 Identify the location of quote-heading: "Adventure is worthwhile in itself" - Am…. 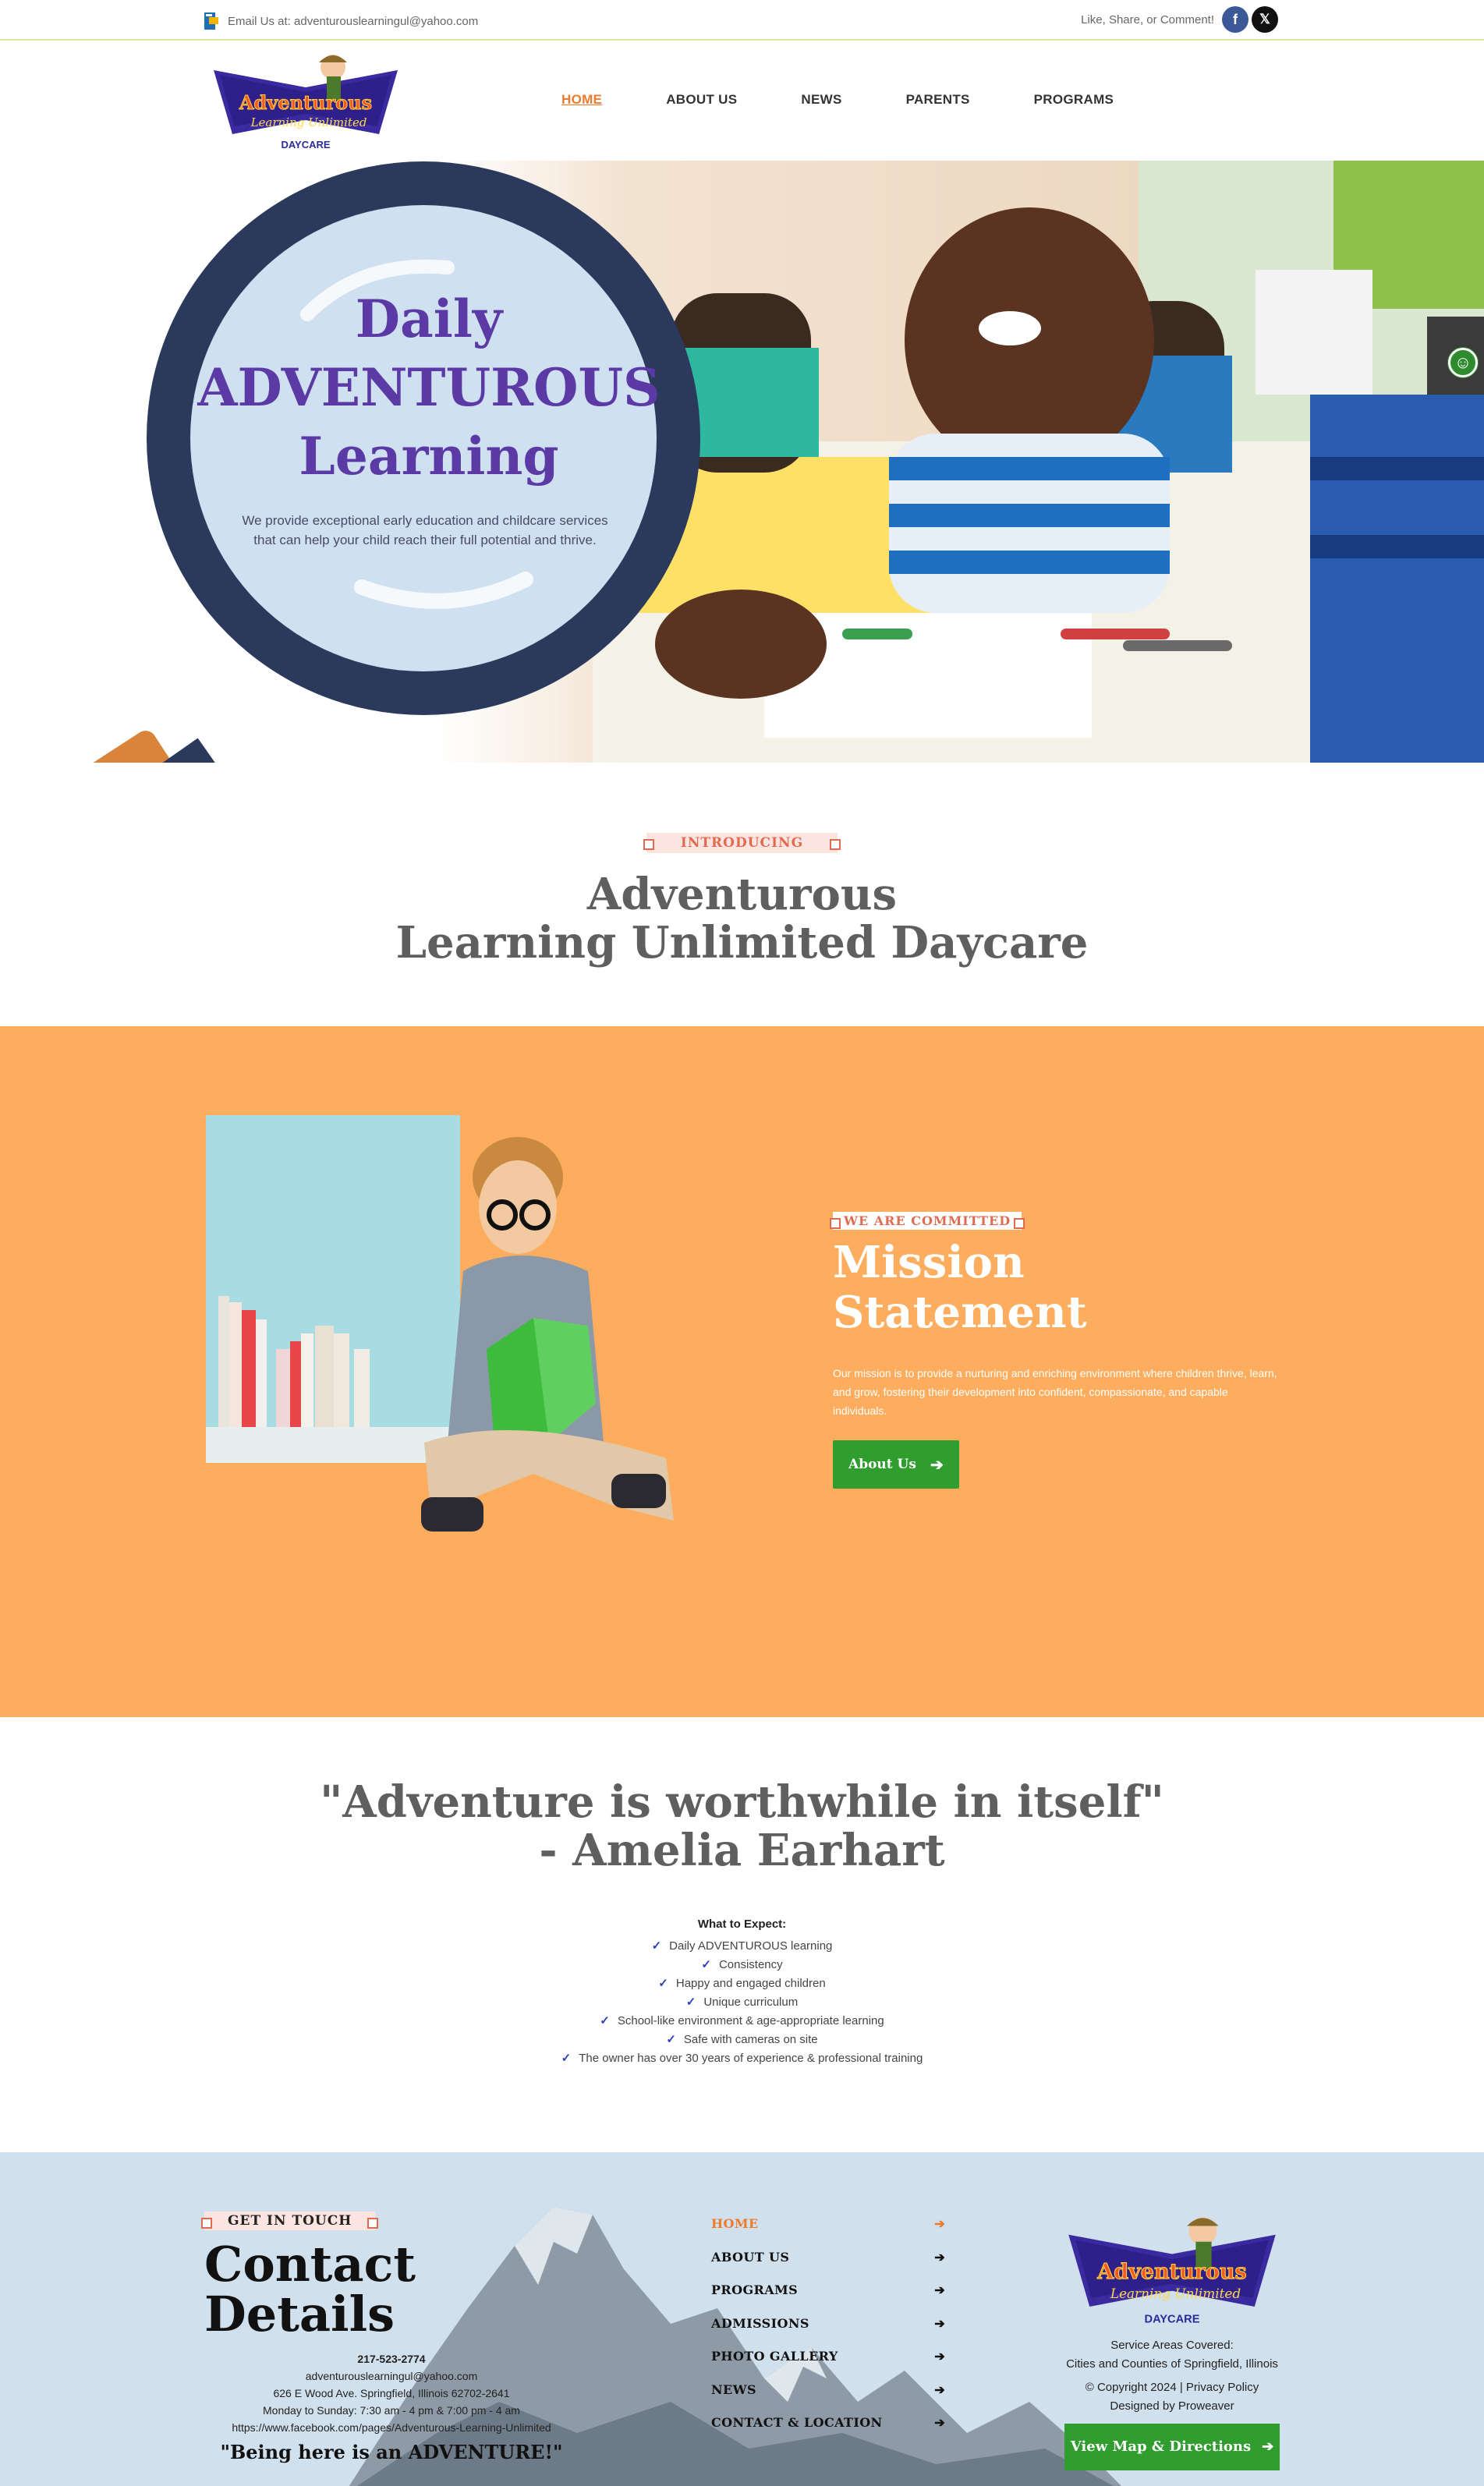
(742, 1826).